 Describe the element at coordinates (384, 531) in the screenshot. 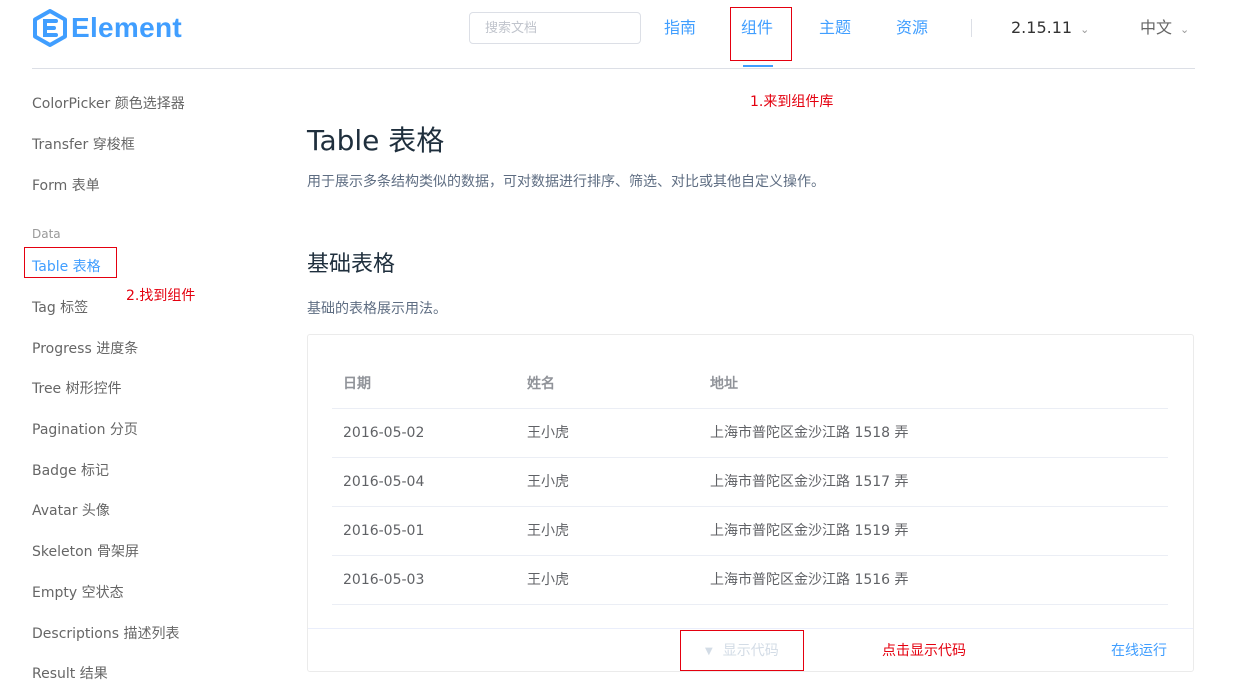

I see `cell-date: 2016-05-01` at that location.